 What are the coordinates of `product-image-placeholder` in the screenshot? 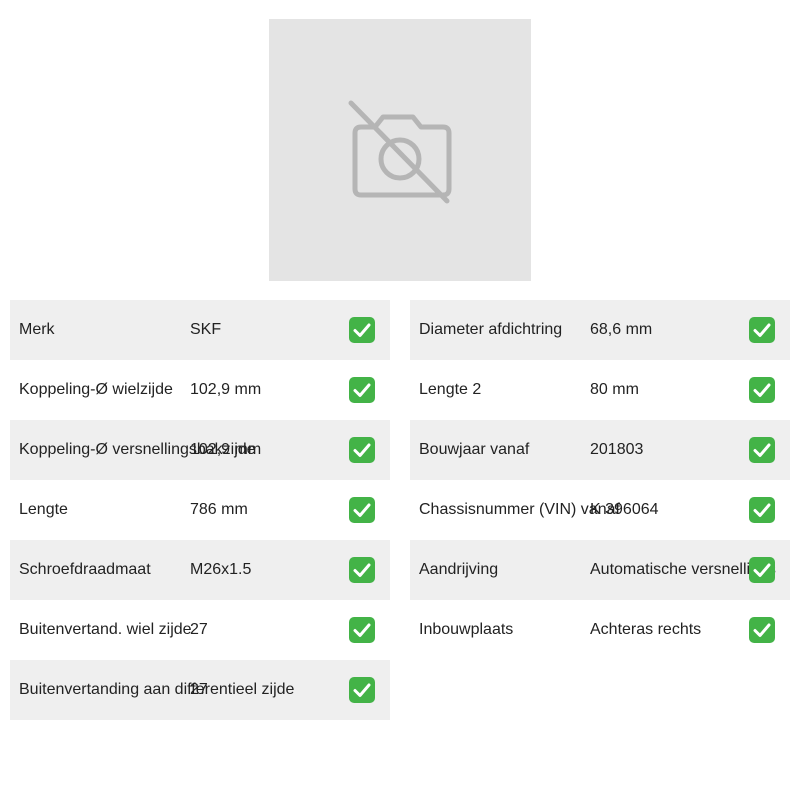 It's located at (400, 150).